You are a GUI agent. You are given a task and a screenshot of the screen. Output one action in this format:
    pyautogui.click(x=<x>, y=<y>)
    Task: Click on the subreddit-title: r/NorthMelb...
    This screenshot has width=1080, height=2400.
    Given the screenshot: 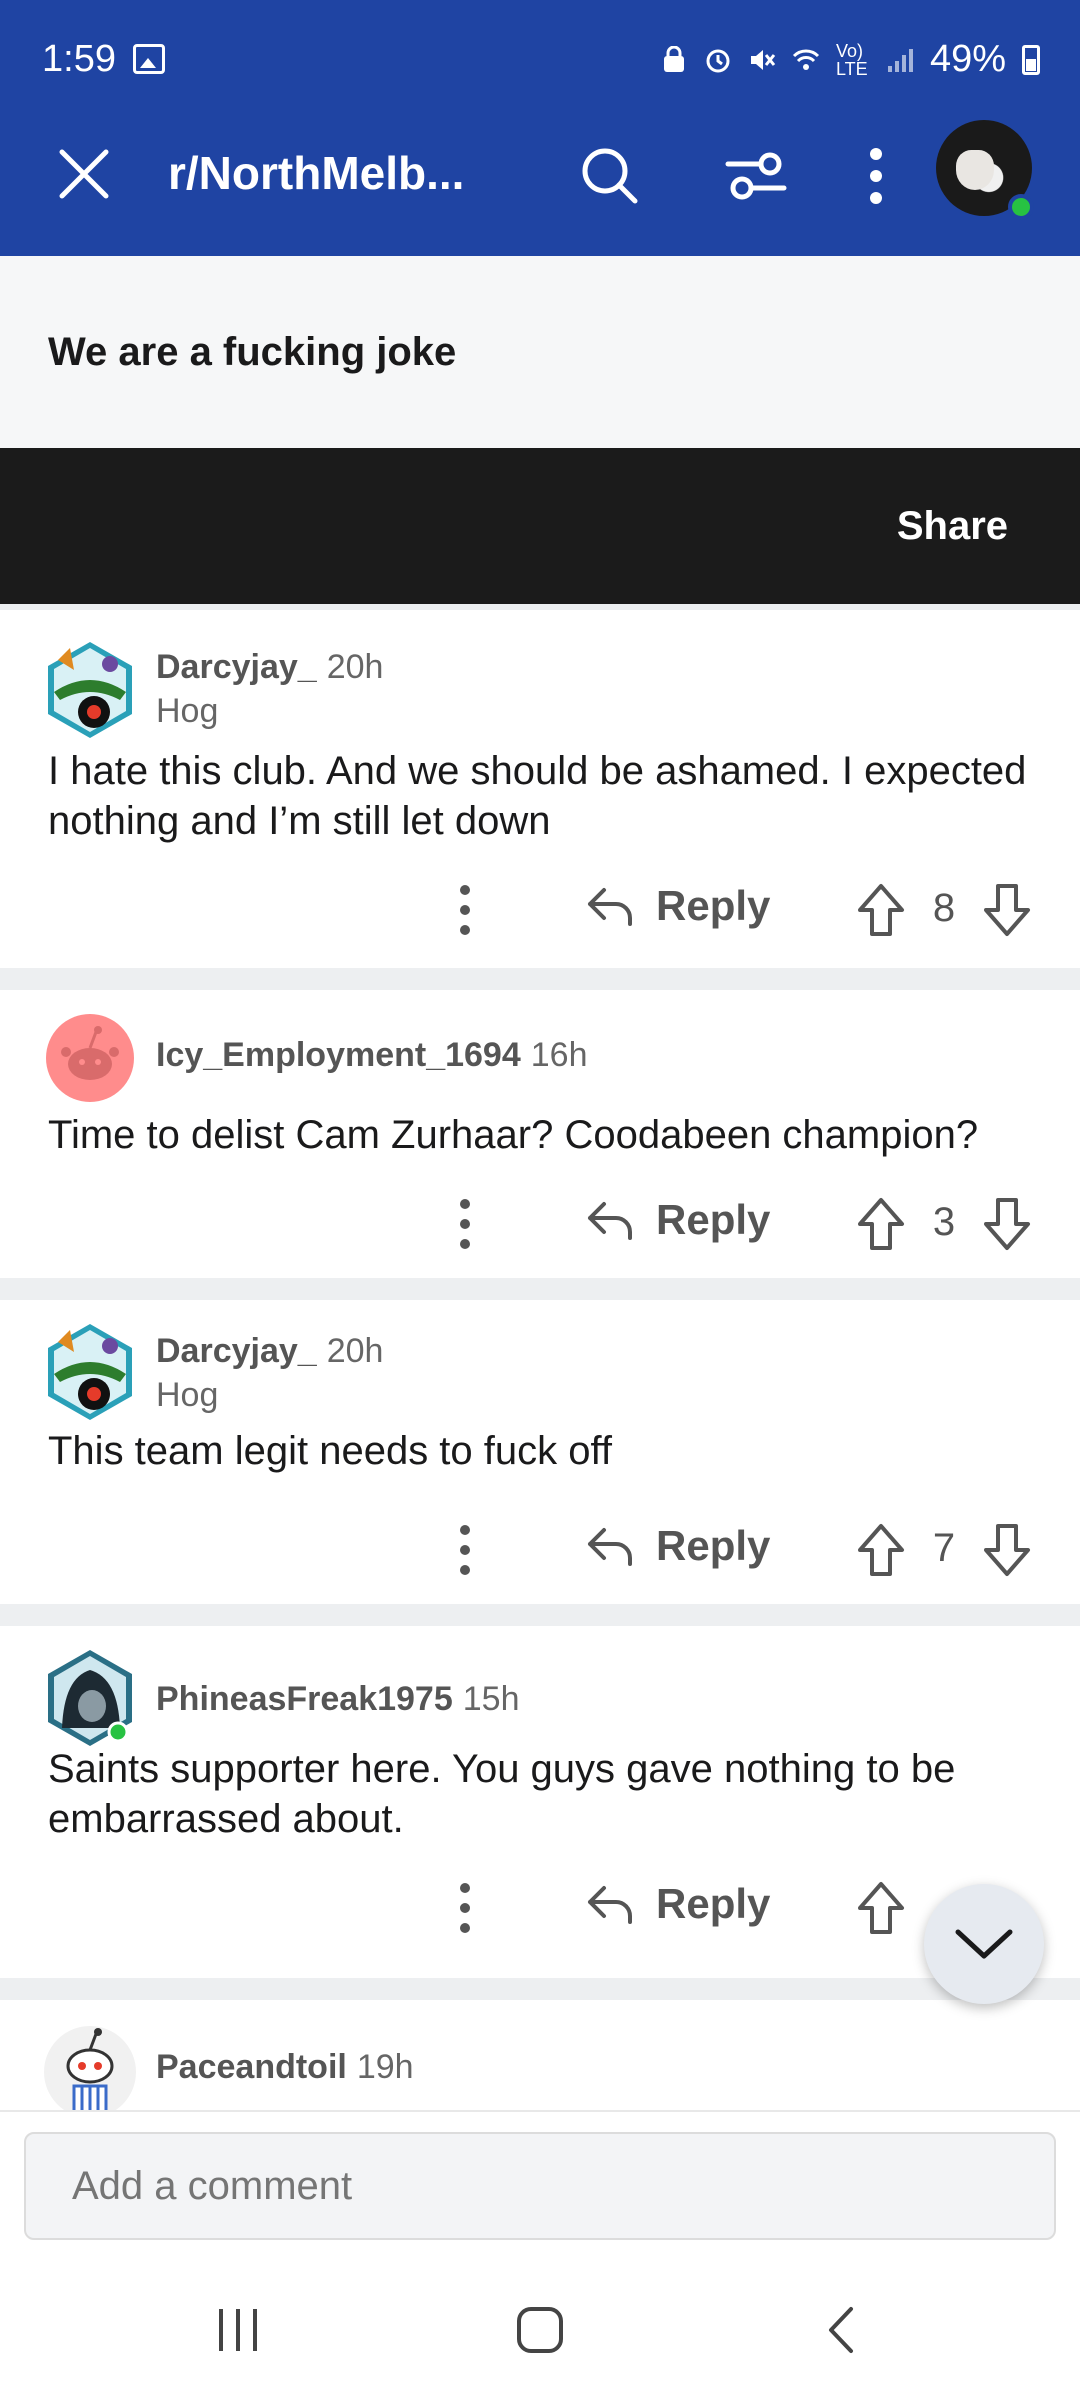 What is the action you would take?
    pyautogui.click(x=328, y=173)
    